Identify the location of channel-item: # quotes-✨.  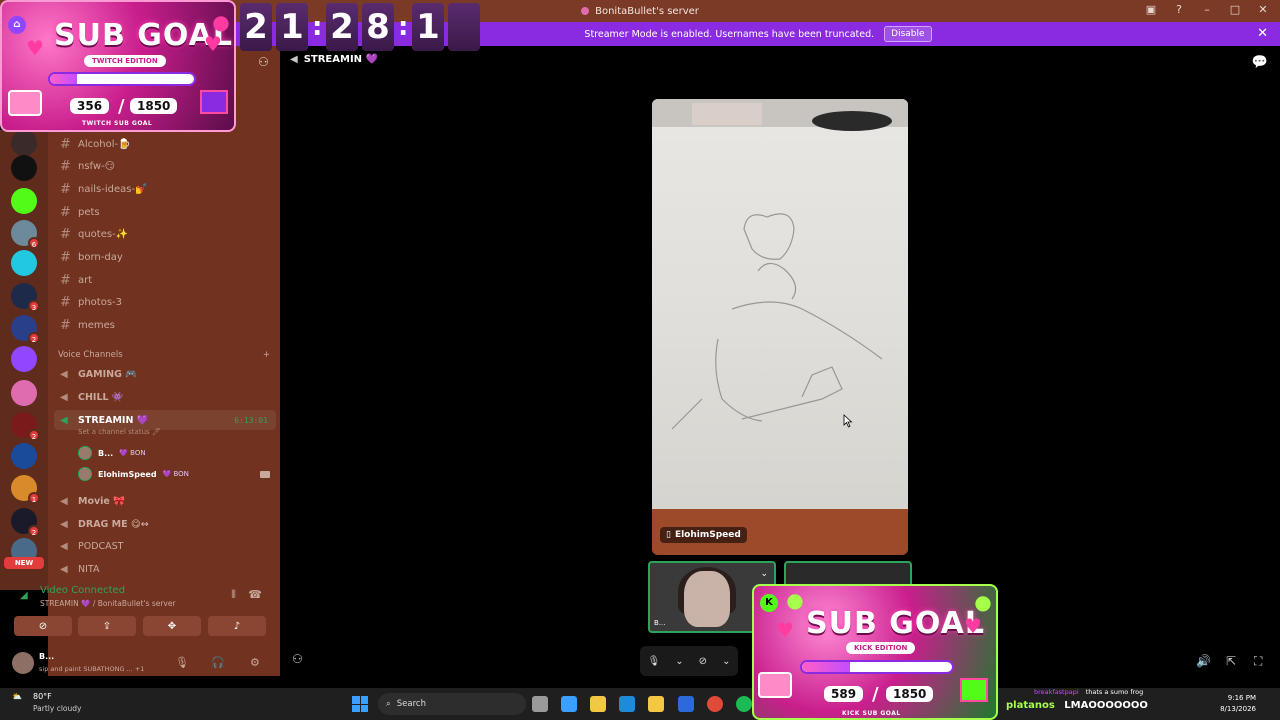
(94, 234).